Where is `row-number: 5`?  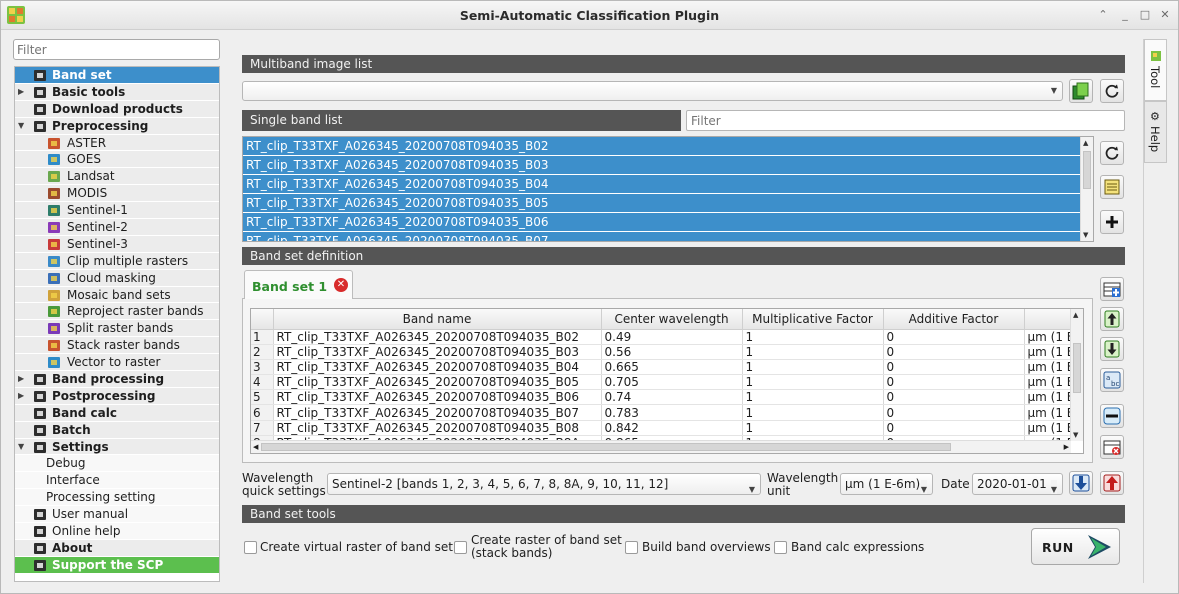 row-number: 5 is located at coordinates (262, 397).